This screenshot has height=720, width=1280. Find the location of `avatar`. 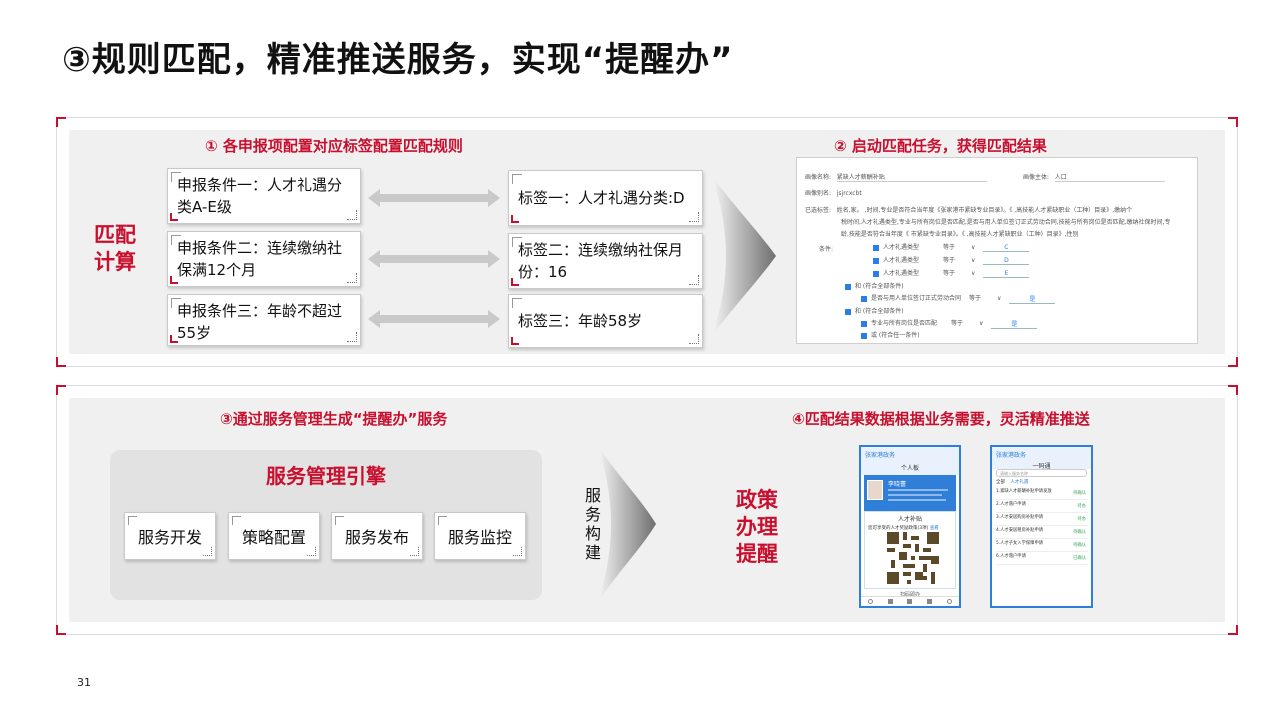

avatar is located at coordinates (875, 490).